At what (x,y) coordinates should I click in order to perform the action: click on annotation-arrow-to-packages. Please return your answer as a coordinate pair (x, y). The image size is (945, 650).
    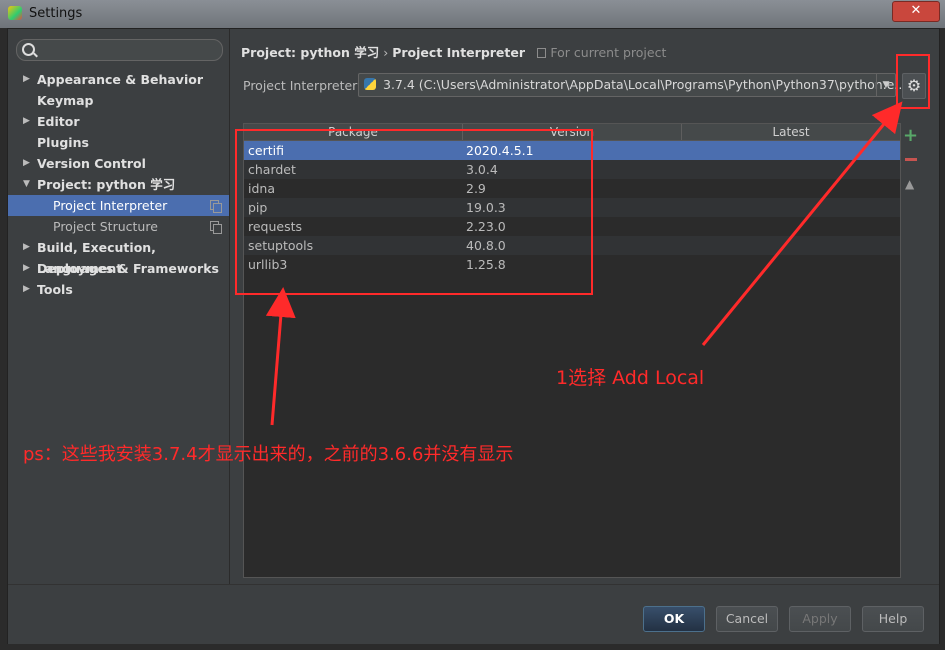
    Looking at the image, I should click on (280, 356).